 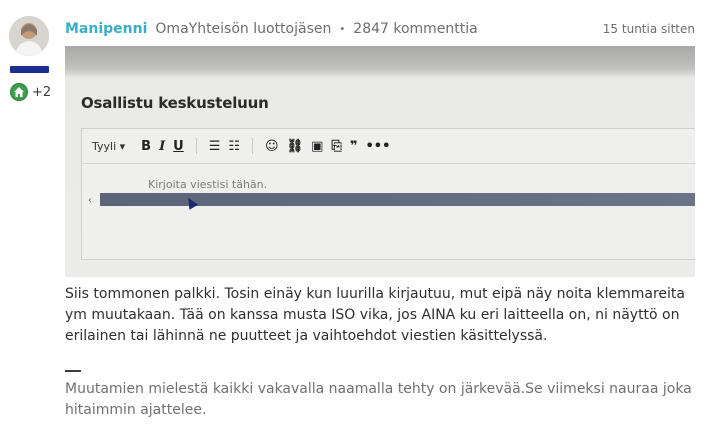 What do you see at coordinates (109, 146) in the screenshot?
I see `style-dropdown: Tyyli ▾` at bounding box center [109, 146].